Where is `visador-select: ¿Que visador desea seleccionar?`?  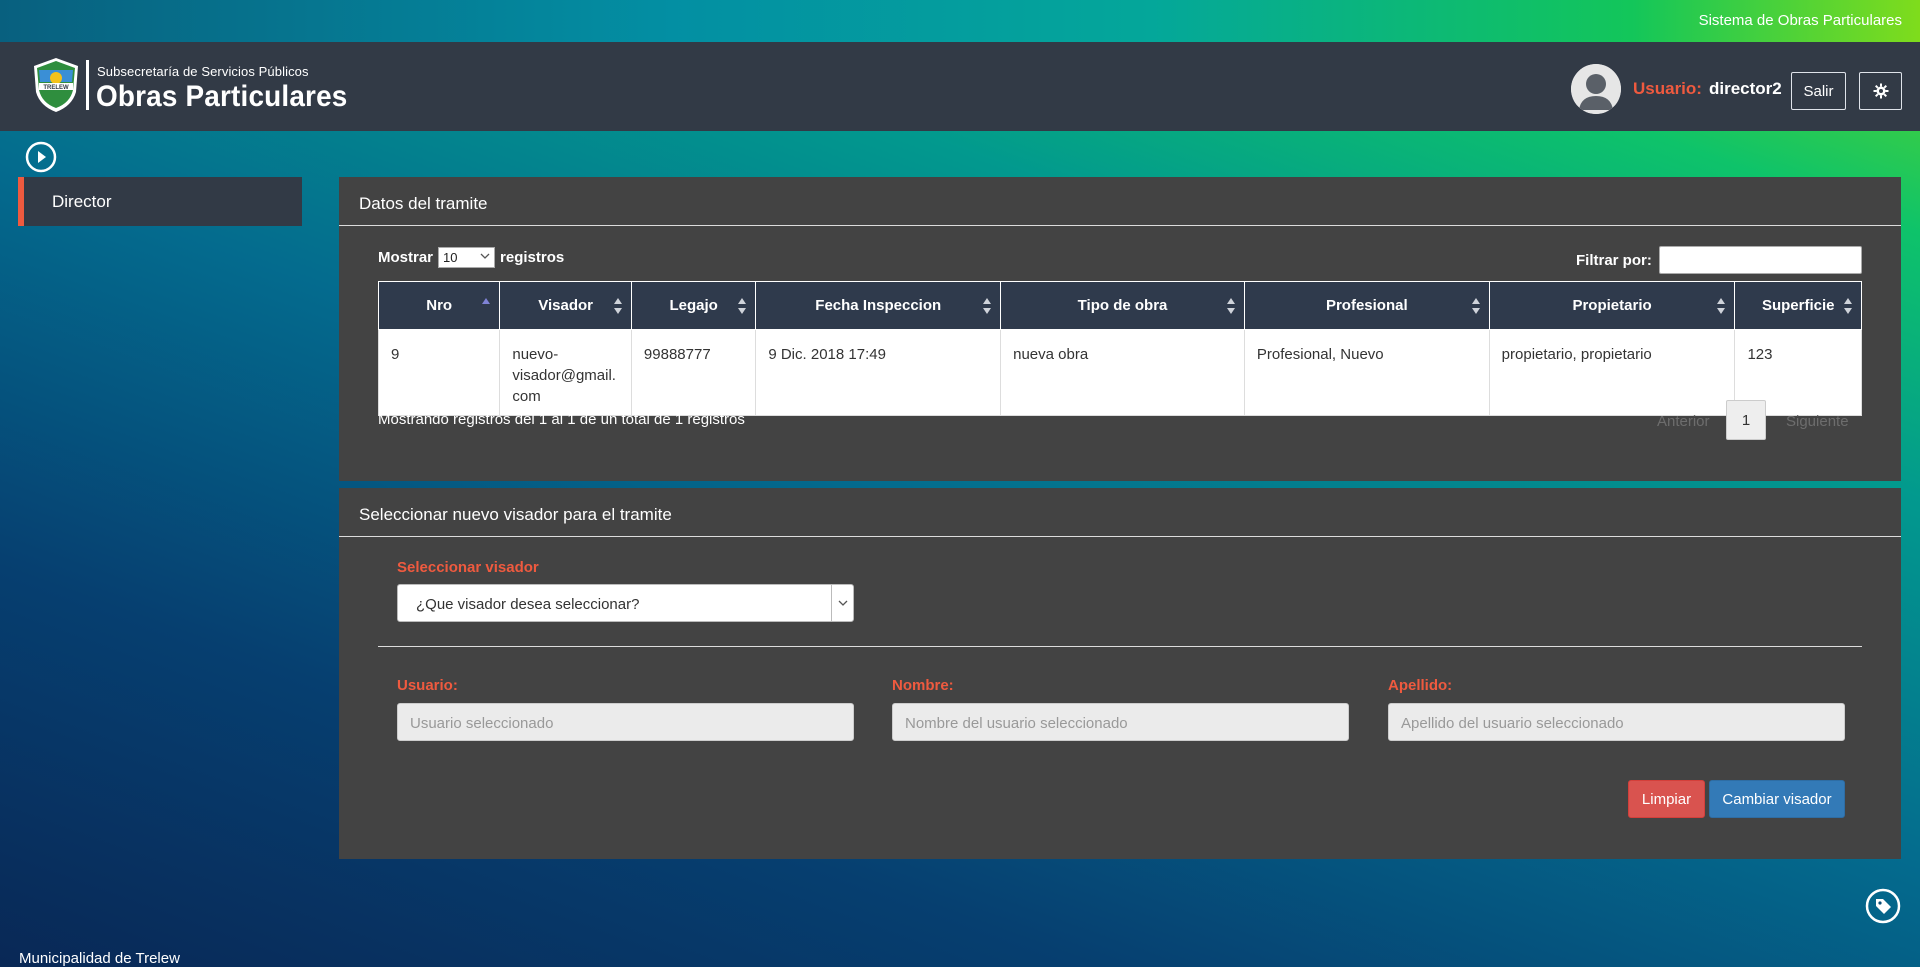 visador-select: ¿Que visador desea seleccionar? is located at coordinates (625, 603).